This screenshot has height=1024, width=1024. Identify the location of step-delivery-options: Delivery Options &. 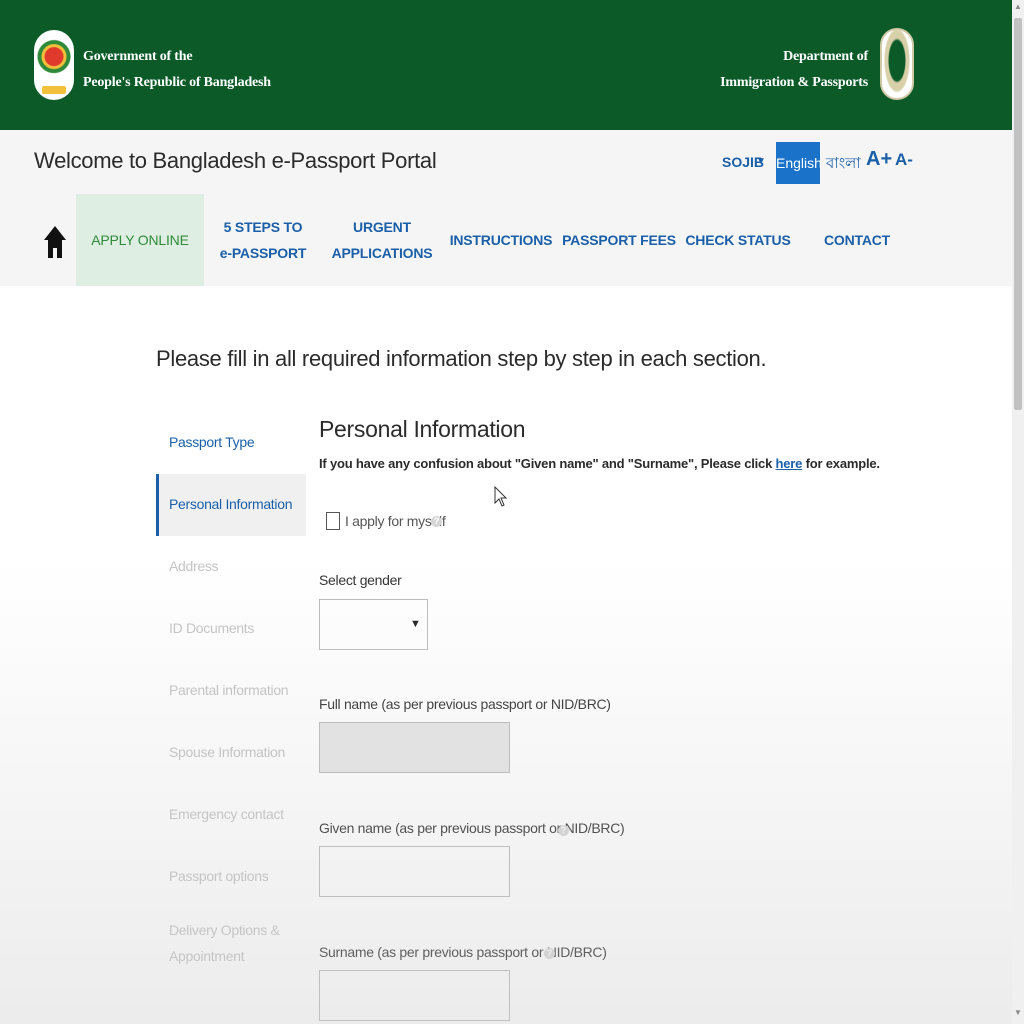
(224, 930).